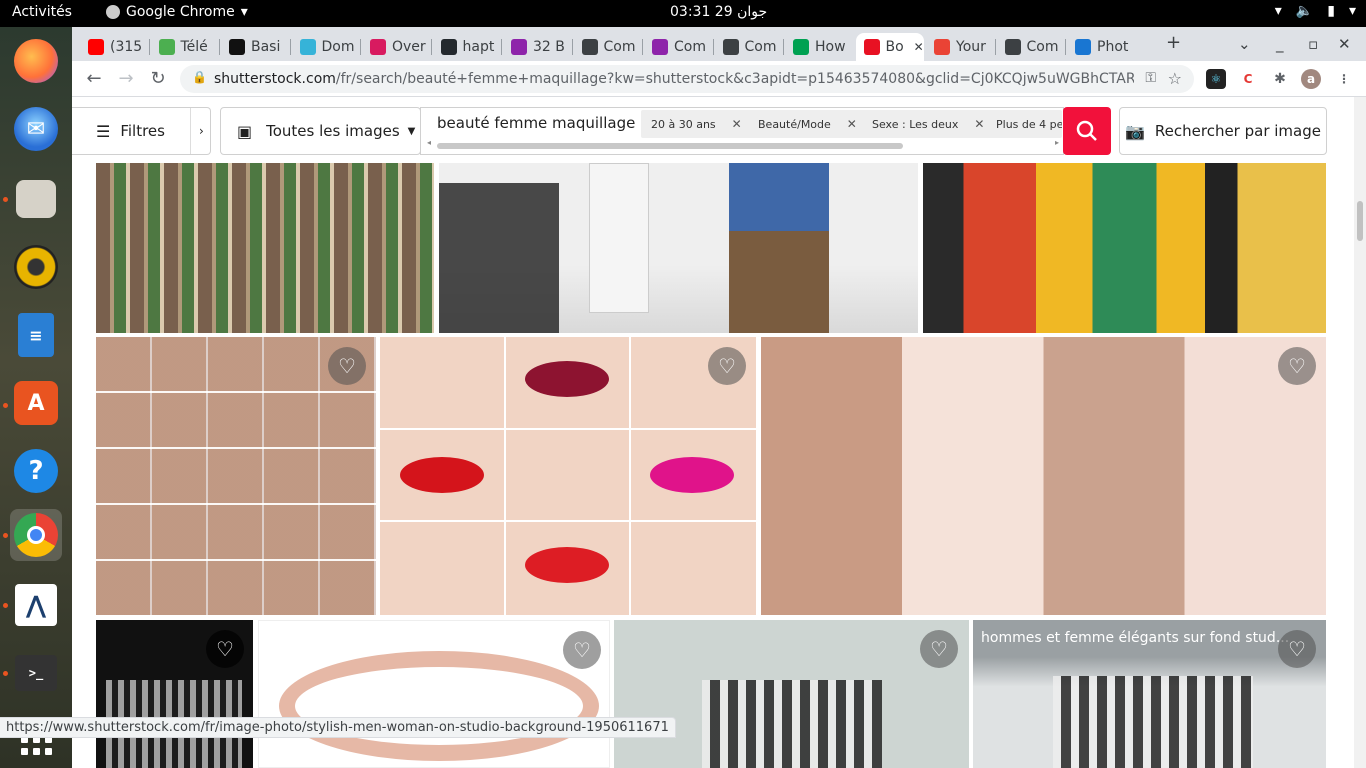 Image resolution: width=1366 pixels, height=768 pixels. What do you see at coordinates (801, 47) in the screenshot?
I see `wikihow-icon` at bounding box center [801, 47].